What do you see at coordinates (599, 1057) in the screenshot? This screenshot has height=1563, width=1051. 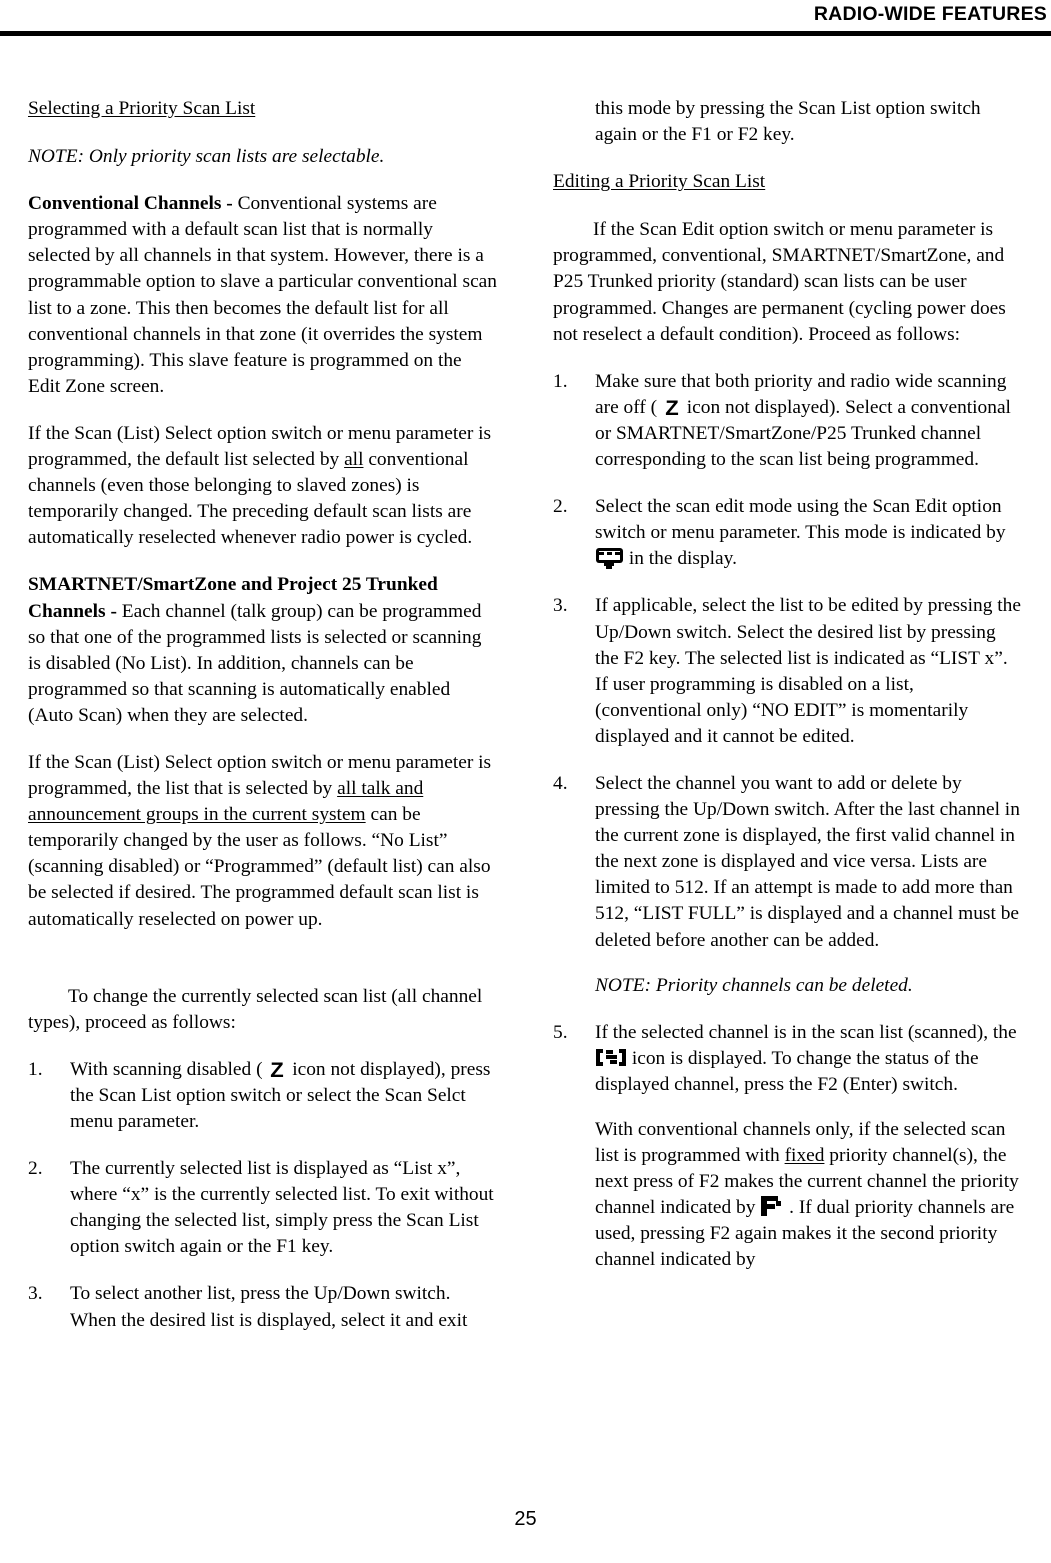 I see `scanned-icon-left-bracket` at bounding box center [599, 1057].